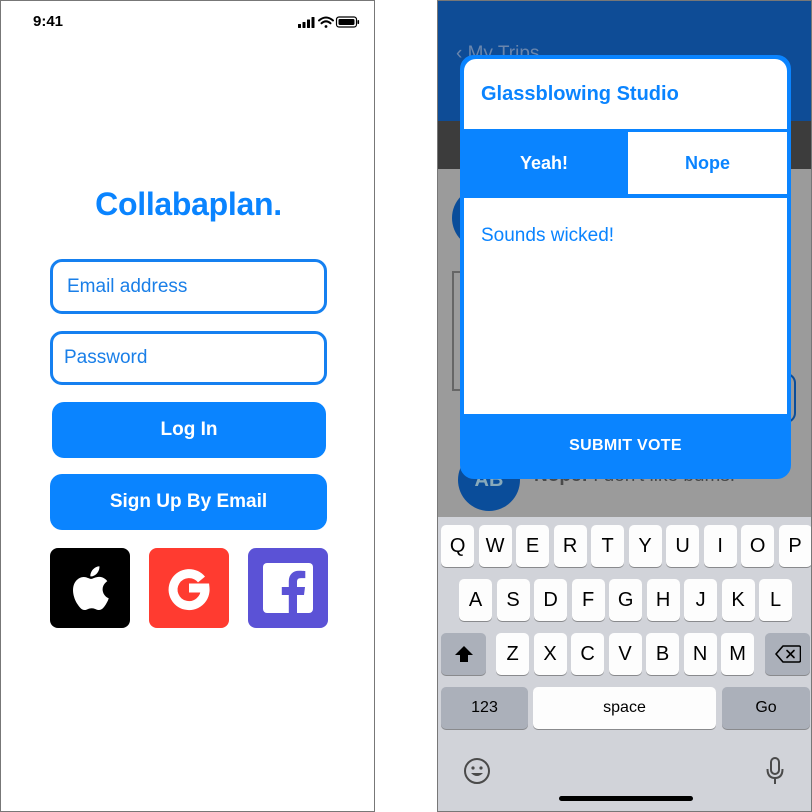  Describe the element at coordinates (720, 546) in the screenshot. I see `key-i: I` at that location.